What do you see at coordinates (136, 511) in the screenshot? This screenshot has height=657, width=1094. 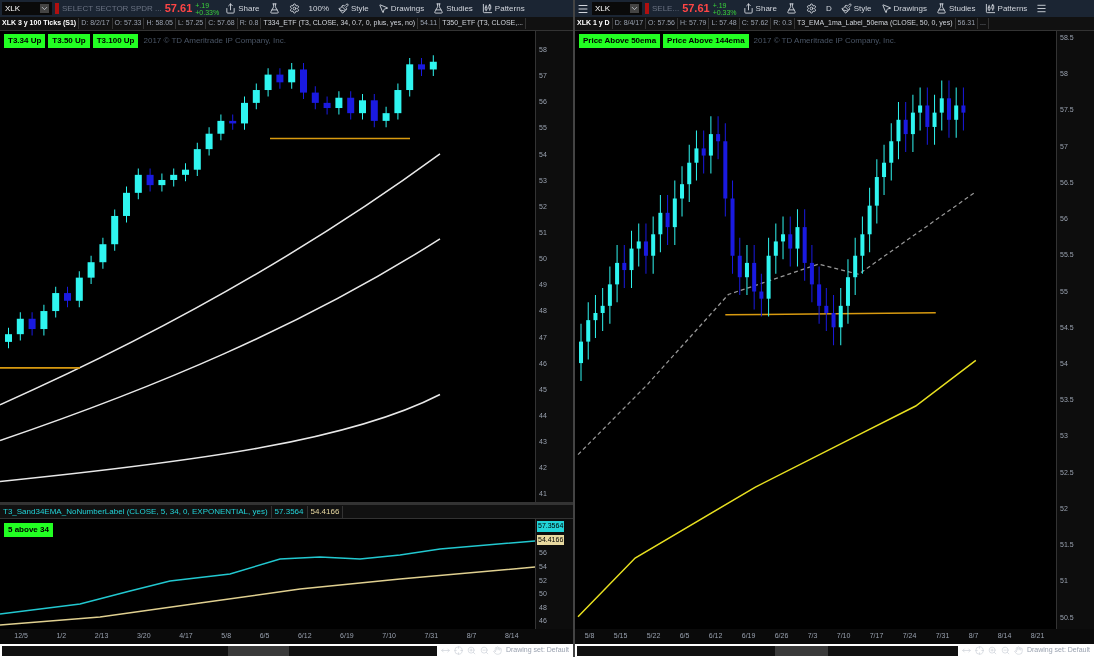 I see `study-title: T3_Sand34EMA_NoNumberLabel (CLOSE, 5, 34, 0, EXPONENTIAL, yes)` at bounding box center [136, 511].